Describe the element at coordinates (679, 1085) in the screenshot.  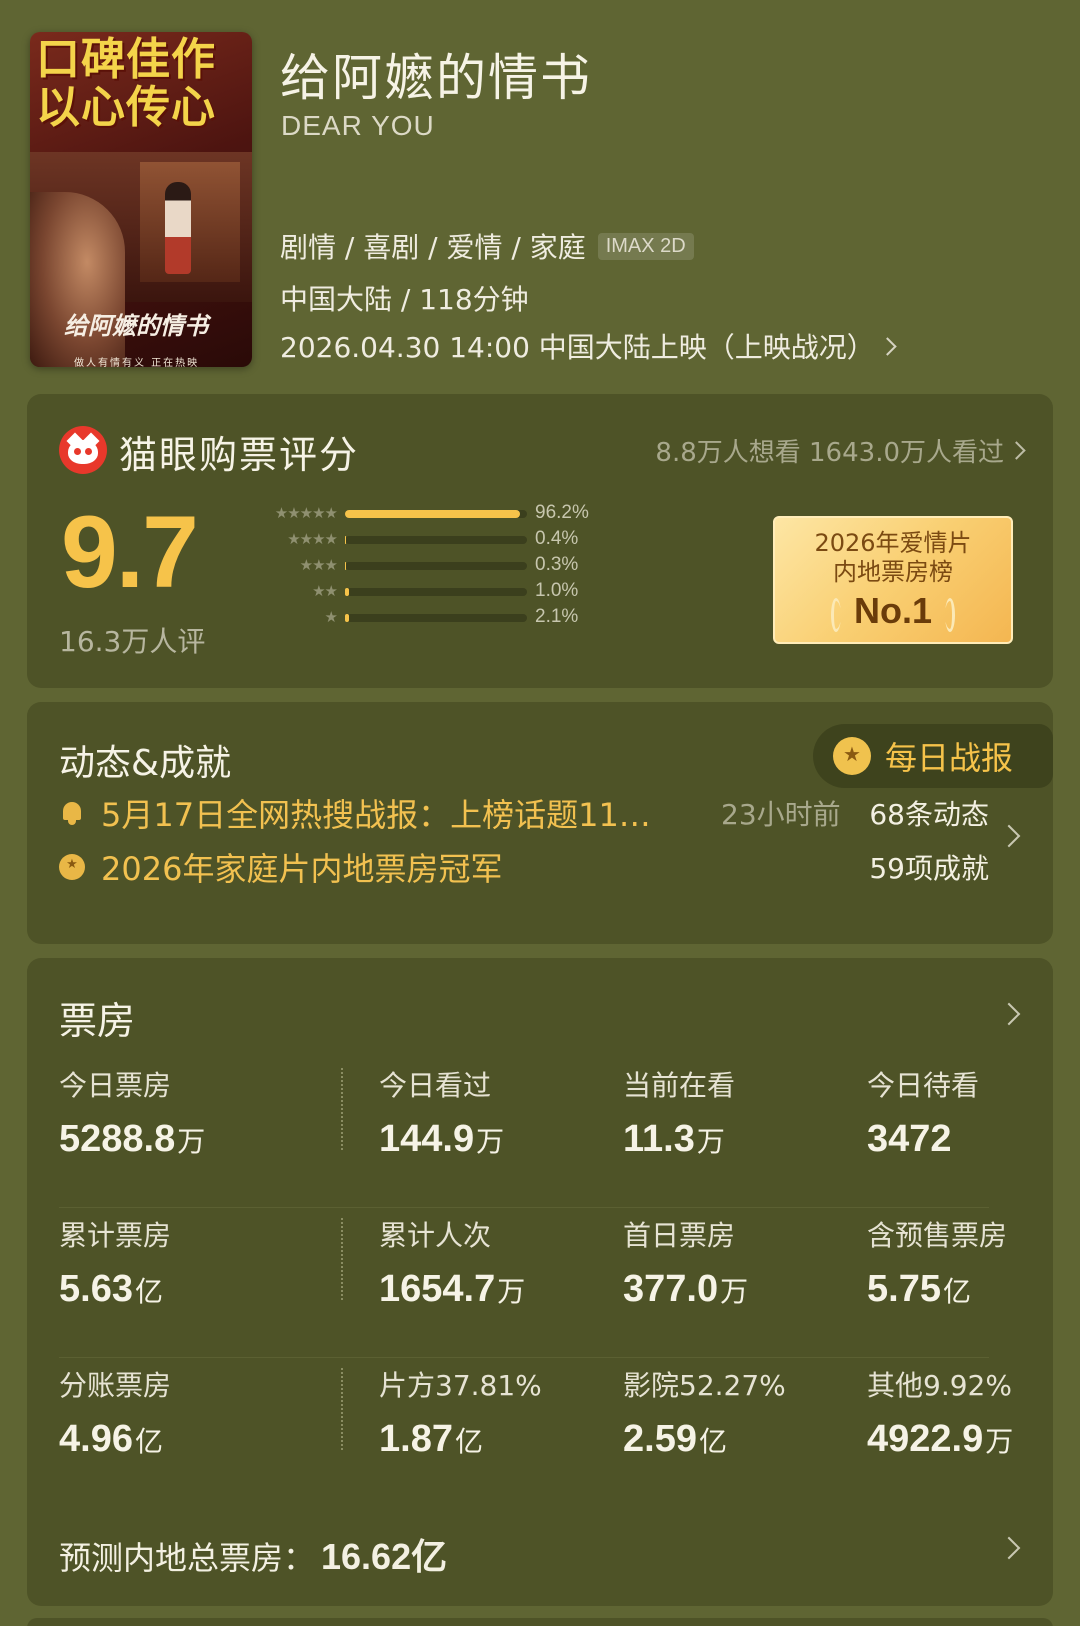
I see `metric-label: 当前在看` at that location.